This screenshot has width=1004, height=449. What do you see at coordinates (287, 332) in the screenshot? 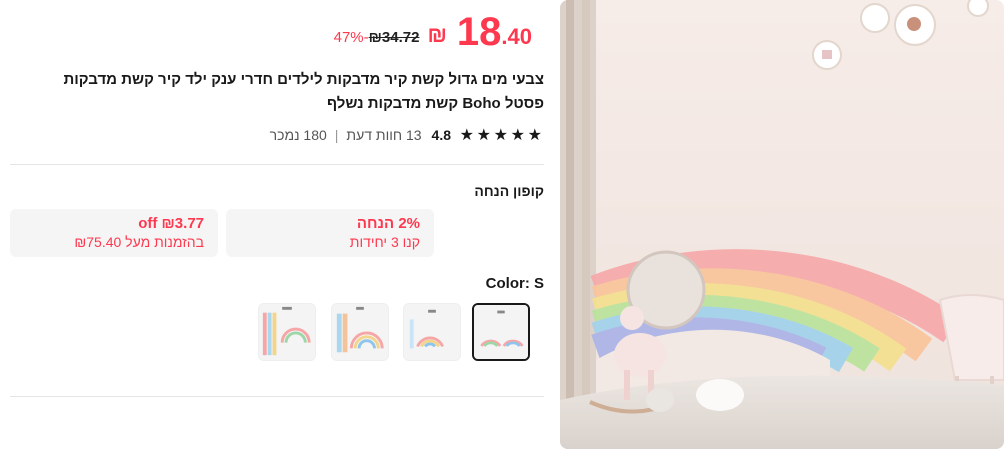
I see `color-option-xl` at bounding box center [287, 332].